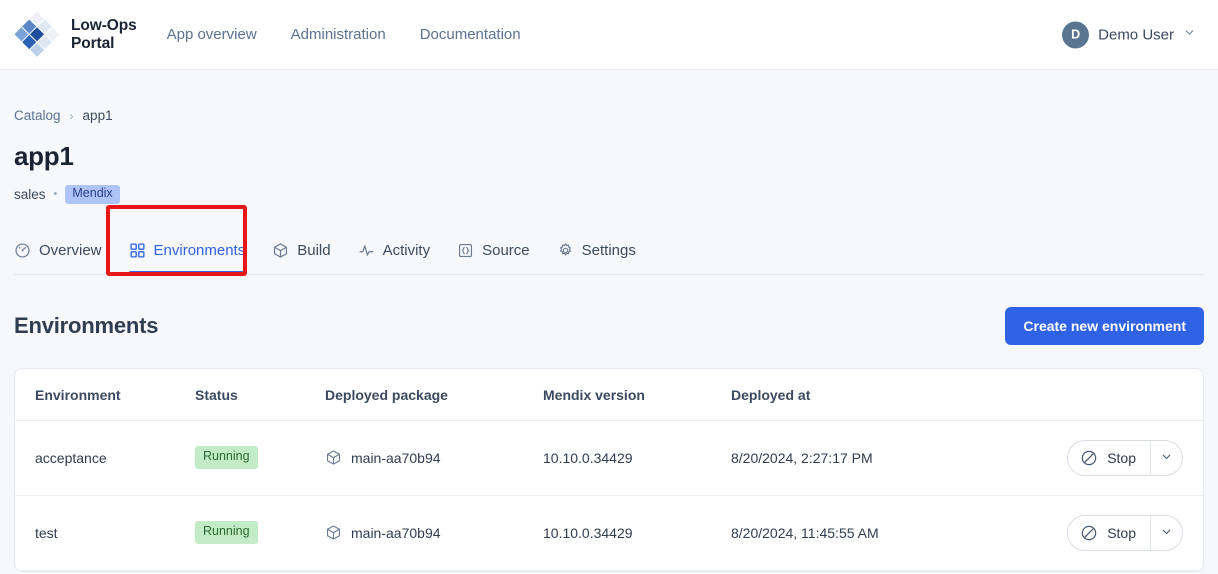  Describe the element at coordinates (104, 26) in the screenshot. I see `brand-name-line1: Low-Ops` at that location.